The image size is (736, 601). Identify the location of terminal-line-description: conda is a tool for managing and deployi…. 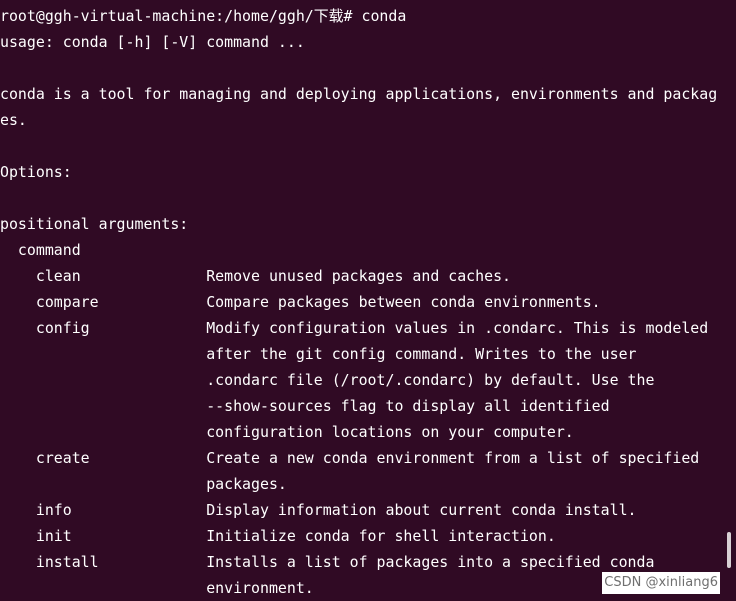
(359, 94).